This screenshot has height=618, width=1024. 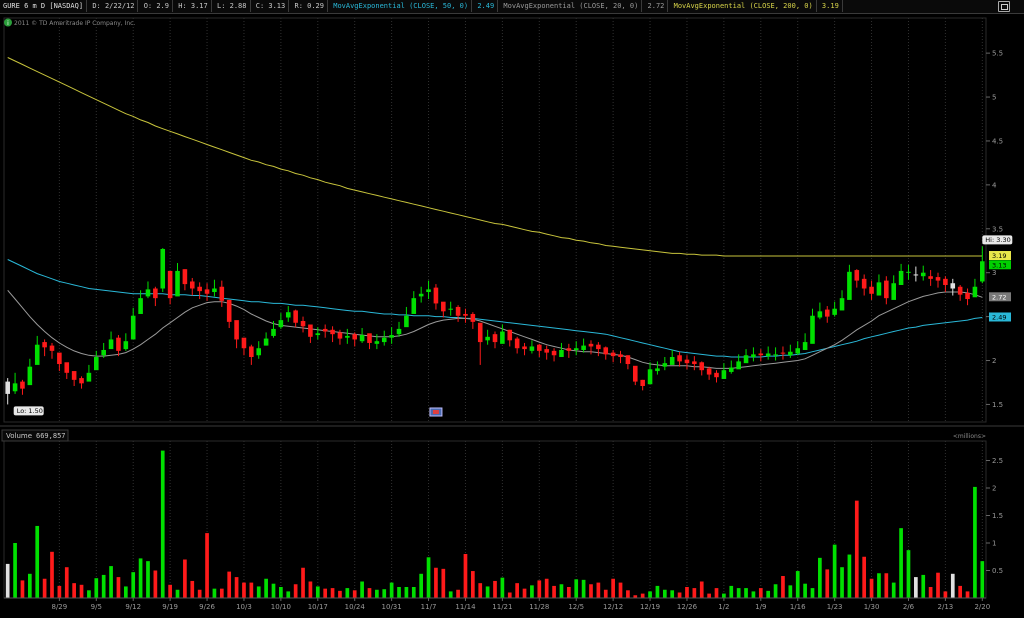 I want to click on date-tick-label: 8/29, so click(x=60, y=607).